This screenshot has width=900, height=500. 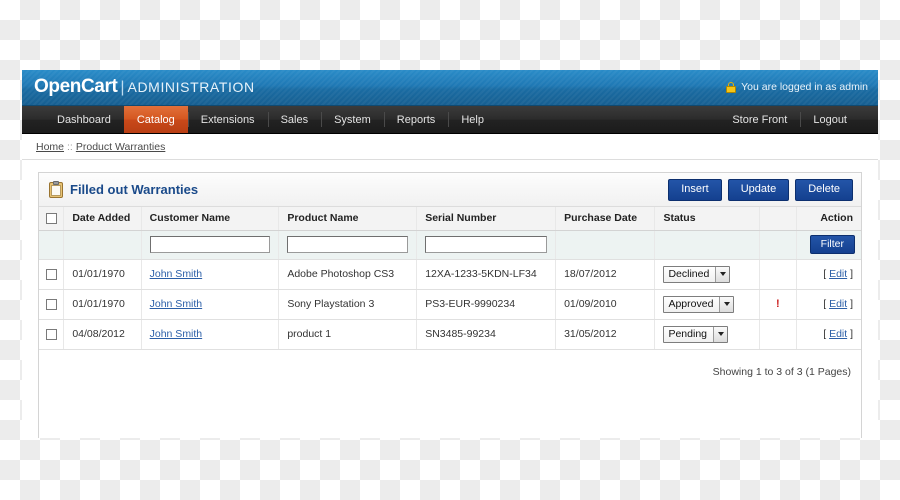 What do you see at coordinates (450, 364) in the screenshot?
I see `pagination-info: Showing 1 to 3 of 3 (1 Pages)` at bounding box center [450, 364].